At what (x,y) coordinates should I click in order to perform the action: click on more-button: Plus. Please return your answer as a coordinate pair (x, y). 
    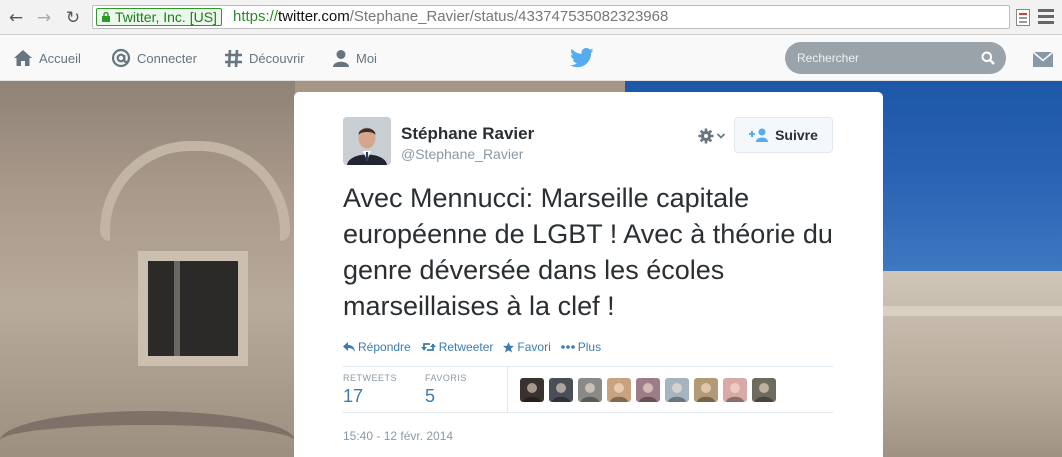
    Looking at the image, I should click on (581, 347).